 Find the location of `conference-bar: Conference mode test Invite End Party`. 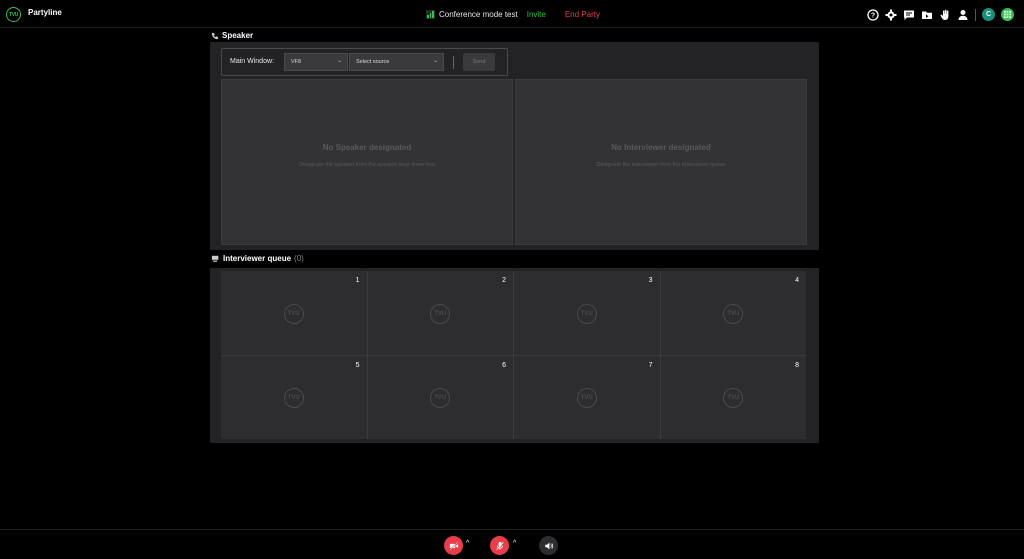

conference-bar: Conference mode test Invite End Party is located at coordinates (513, 14).